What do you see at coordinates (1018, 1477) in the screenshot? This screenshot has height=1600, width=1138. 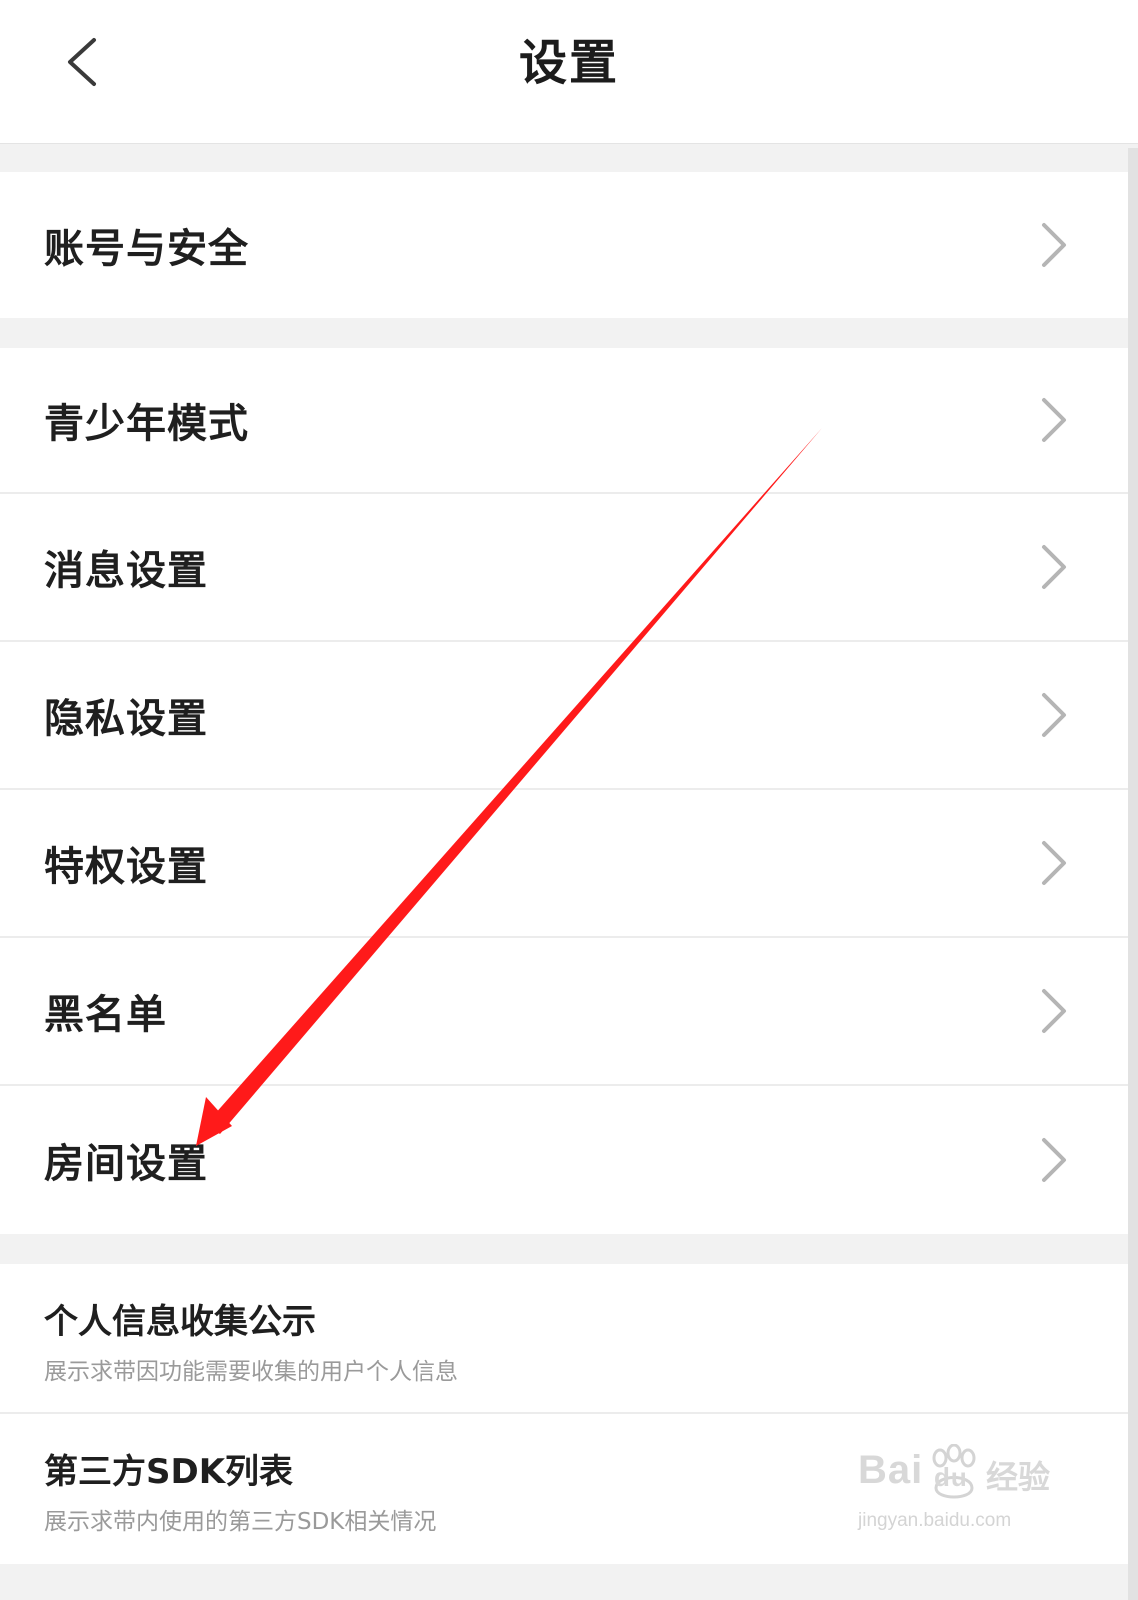 I see `watermark-brand: 经验` at bounding box center [1018, 1477].